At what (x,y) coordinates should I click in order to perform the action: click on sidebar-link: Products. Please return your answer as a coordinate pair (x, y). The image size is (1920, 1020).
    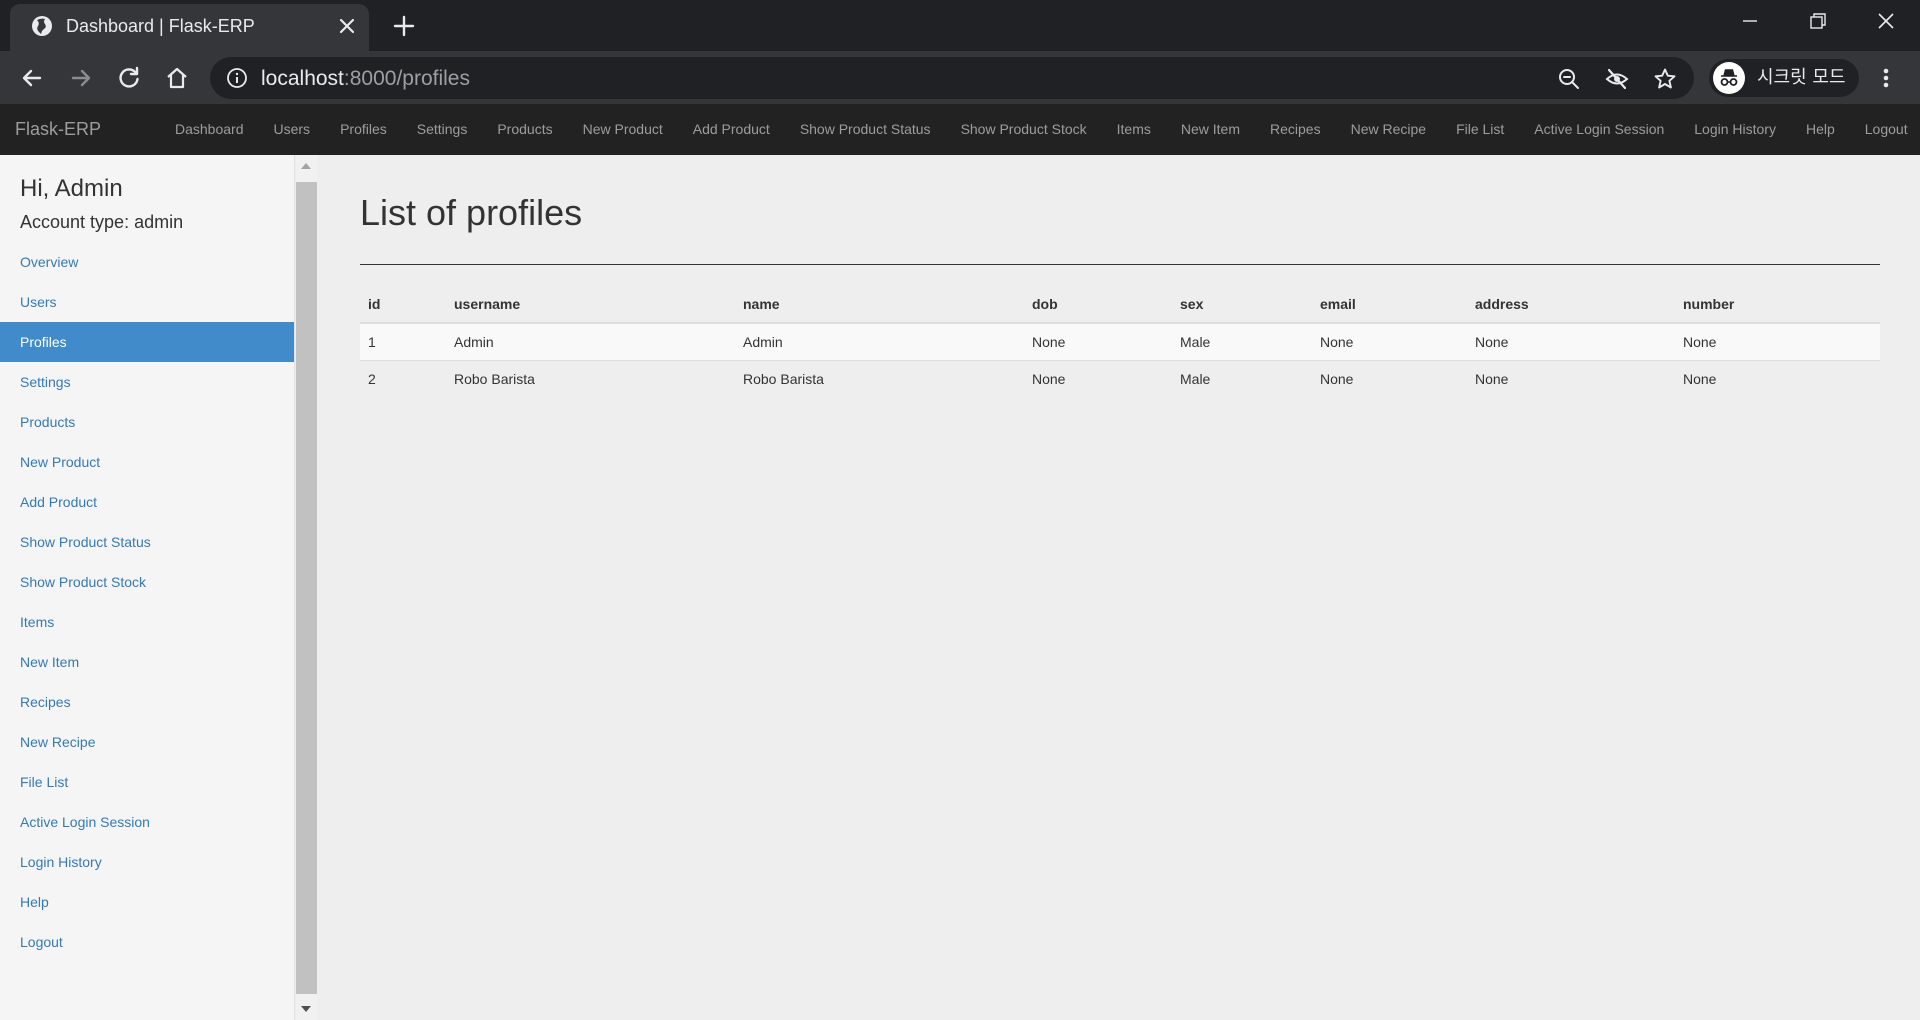
    Looking at the image, I should click on (147, 422).